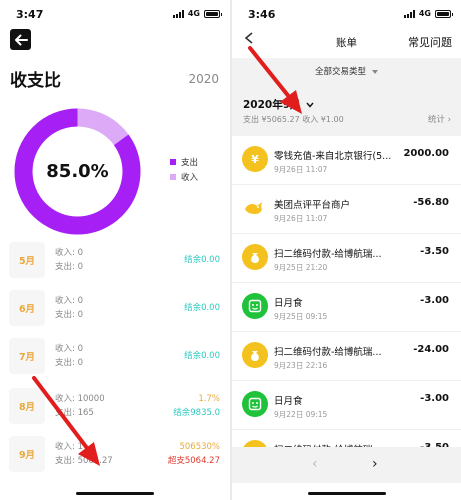 This screenshot has width=461, height=500. I want to click on legend-swatch-expense, so click(173, 161).